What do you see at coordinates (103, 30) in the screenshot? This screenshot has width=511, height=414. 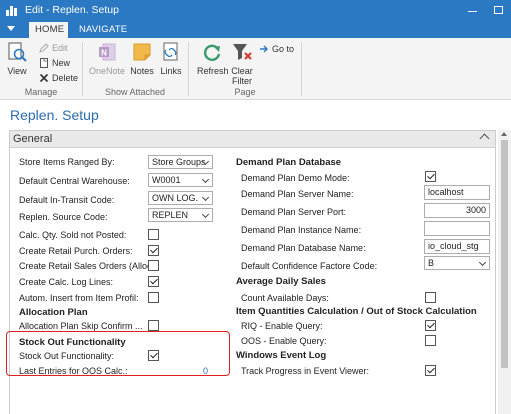 I see `tab-navigate: NAVIGATE` at bounding box center [103, 30].